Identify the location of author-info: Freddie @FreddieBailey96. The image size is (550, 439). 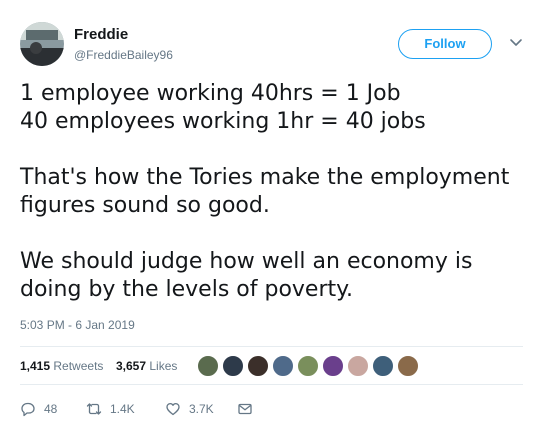
(123, 45).